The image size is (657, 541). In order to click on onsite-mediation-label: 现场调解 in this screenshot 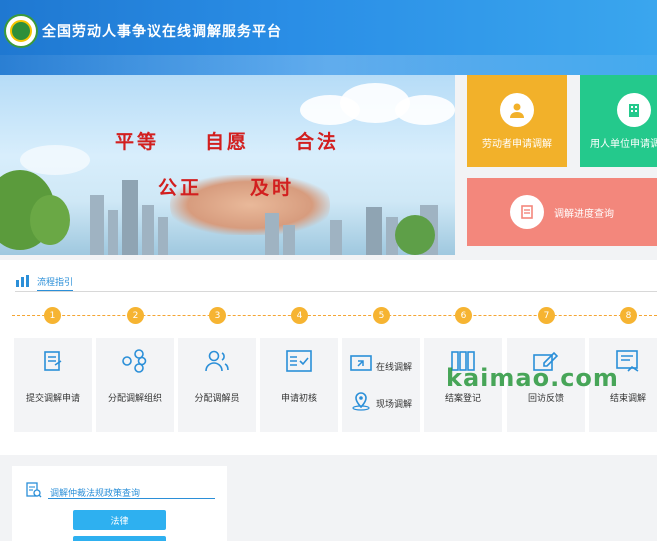, I will do `click(393, 404)`.